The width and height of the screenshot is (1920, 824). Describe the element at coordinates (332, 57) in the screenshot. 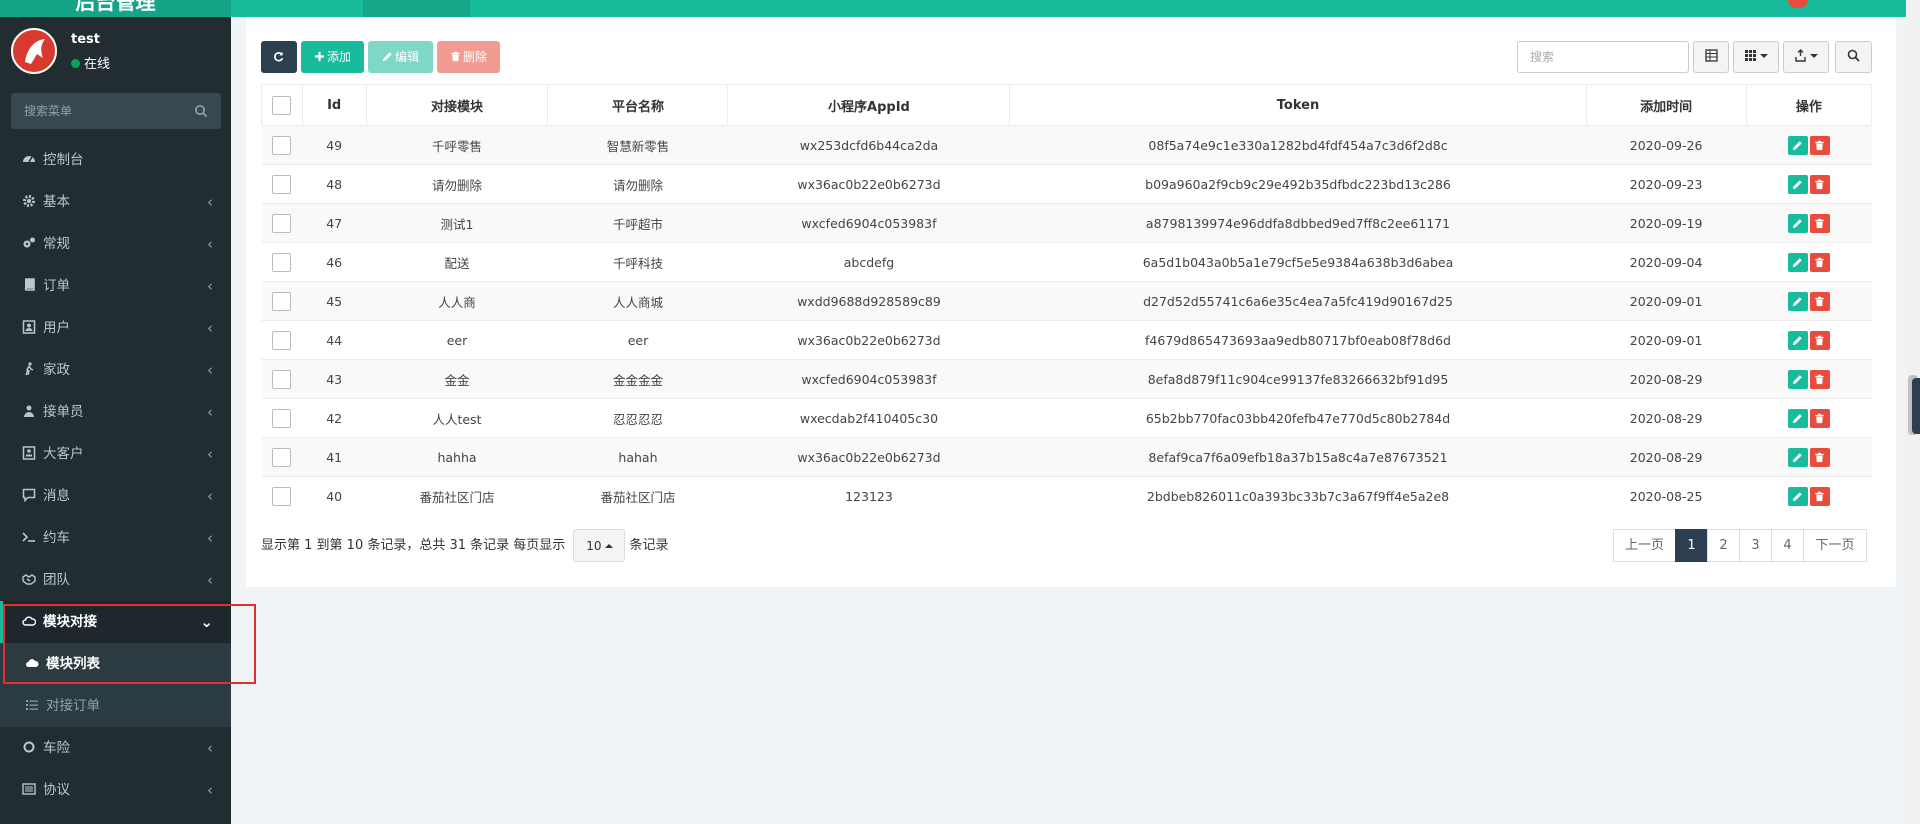

I see `add-button: 添加` at that location.